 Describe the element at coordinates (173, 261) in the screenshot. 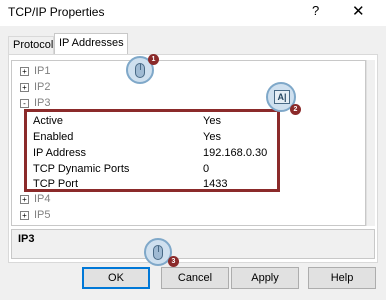

I see `step-badge-3: 3` at that location.